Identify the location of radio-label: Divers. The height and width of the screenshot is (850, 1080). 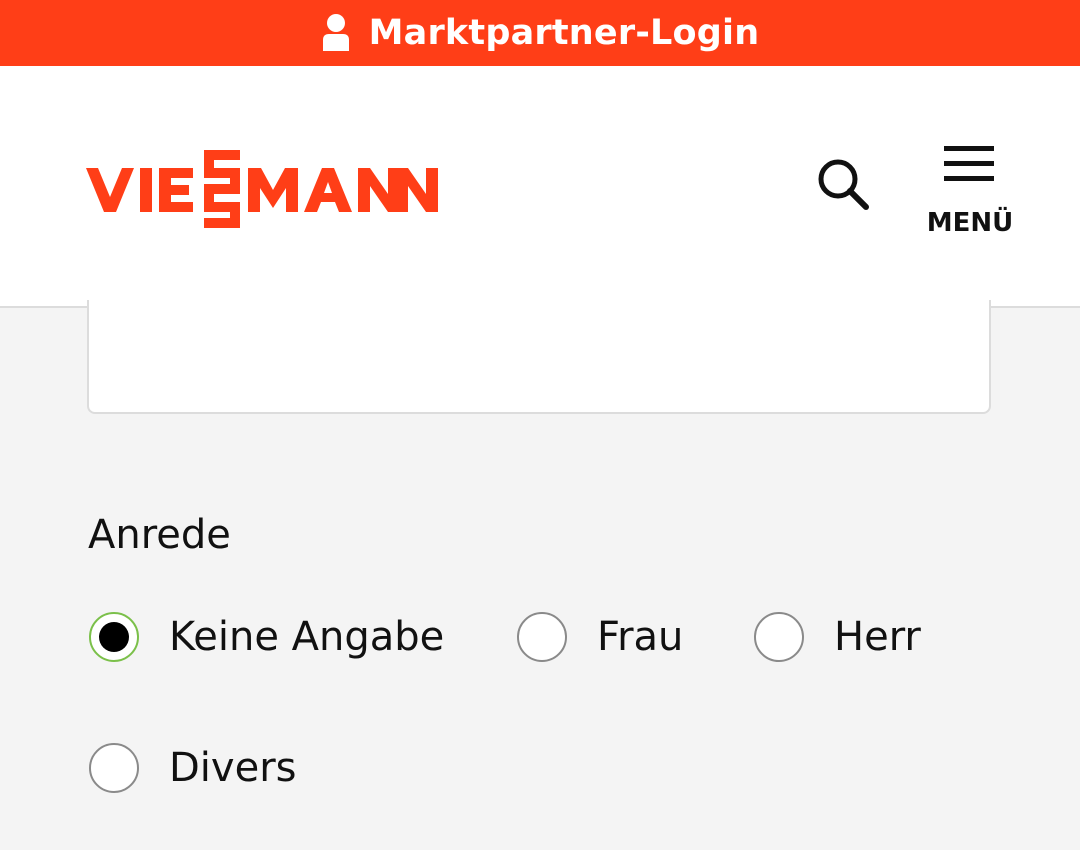
(233, 768).